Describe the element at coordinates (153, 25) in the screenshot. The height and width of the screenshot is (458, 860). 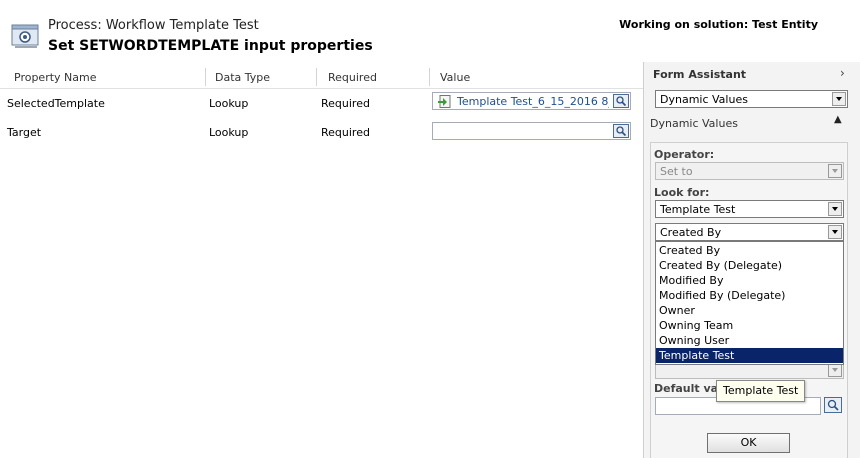
I see `process-name: Process: Workflow Template Test` at that location.